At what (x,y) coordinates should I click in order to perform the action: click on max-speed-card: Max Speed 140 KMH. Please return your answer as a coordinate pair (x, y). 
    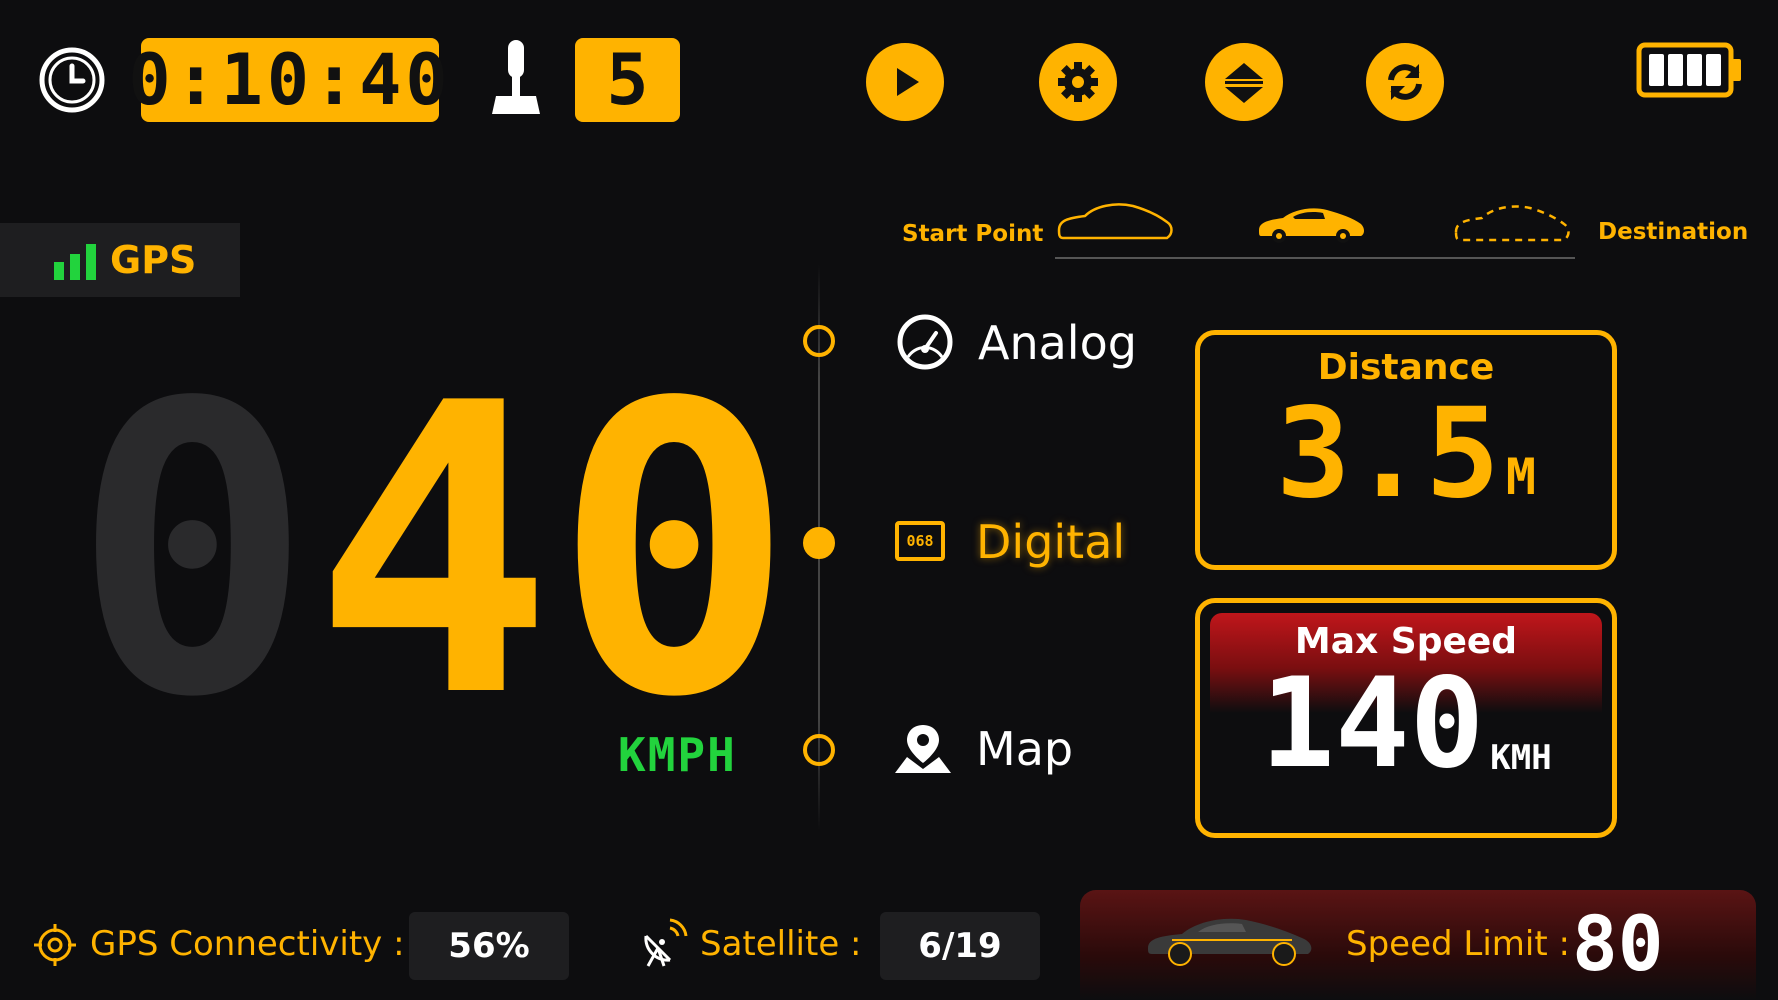
    Looking at the image, I should click on (1406, 718).